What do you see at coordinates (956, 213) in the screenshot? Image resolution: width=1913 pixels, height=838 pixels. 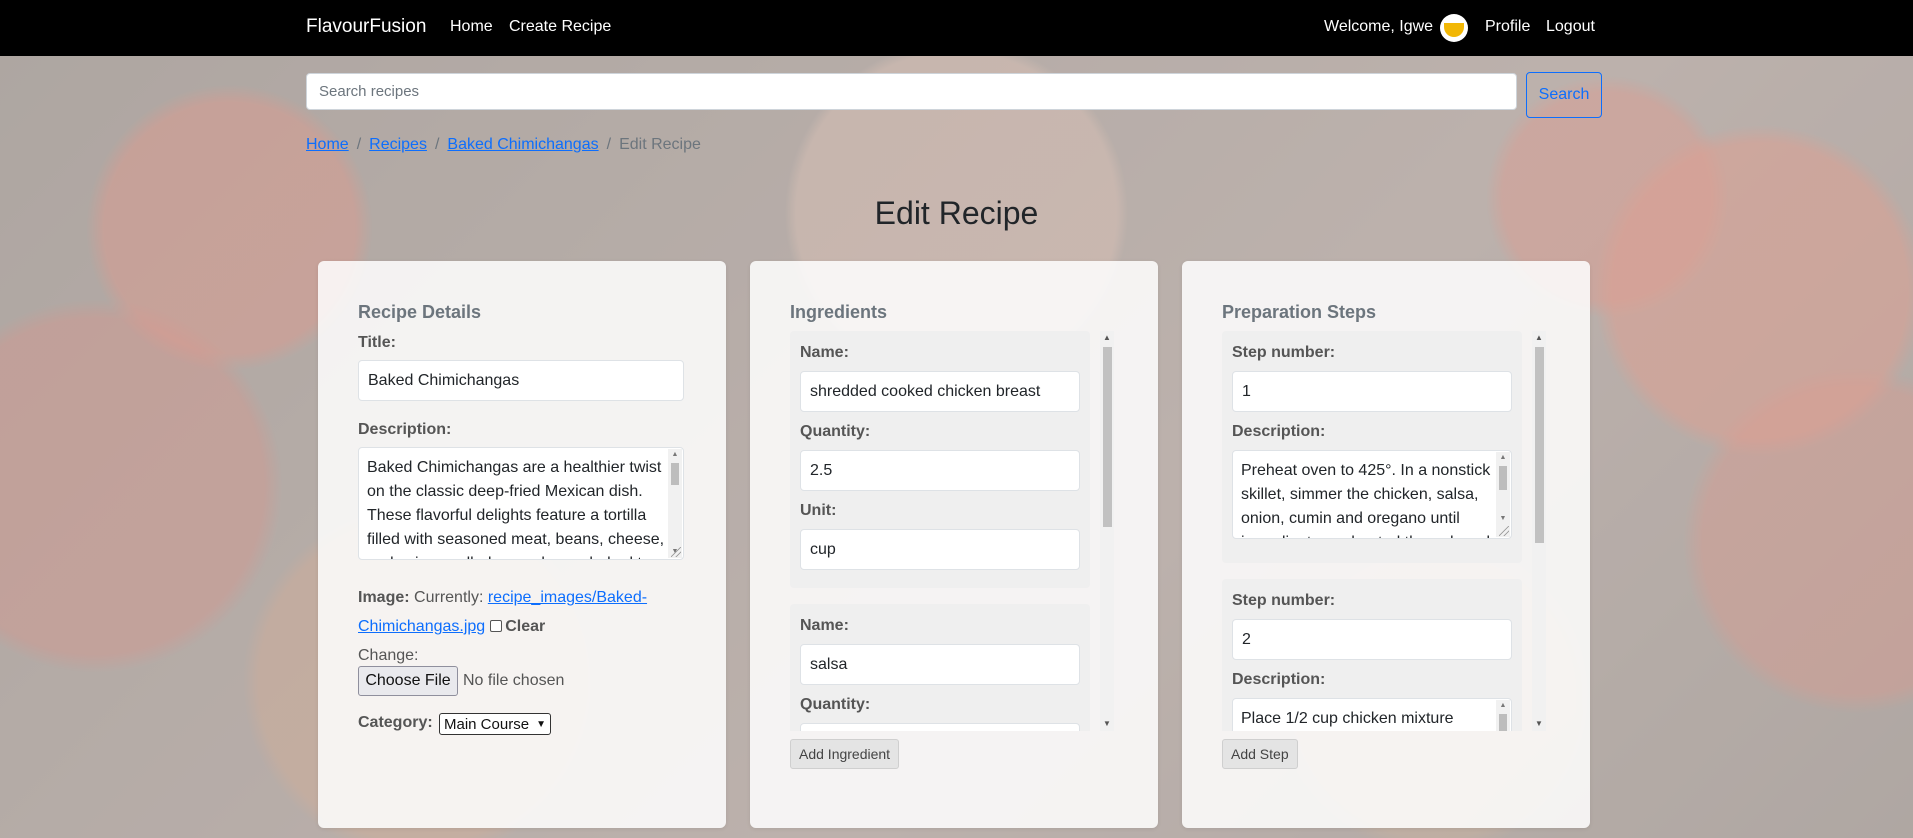 I see `page-title: Edit Recipe` at bounding box center [956, 213].